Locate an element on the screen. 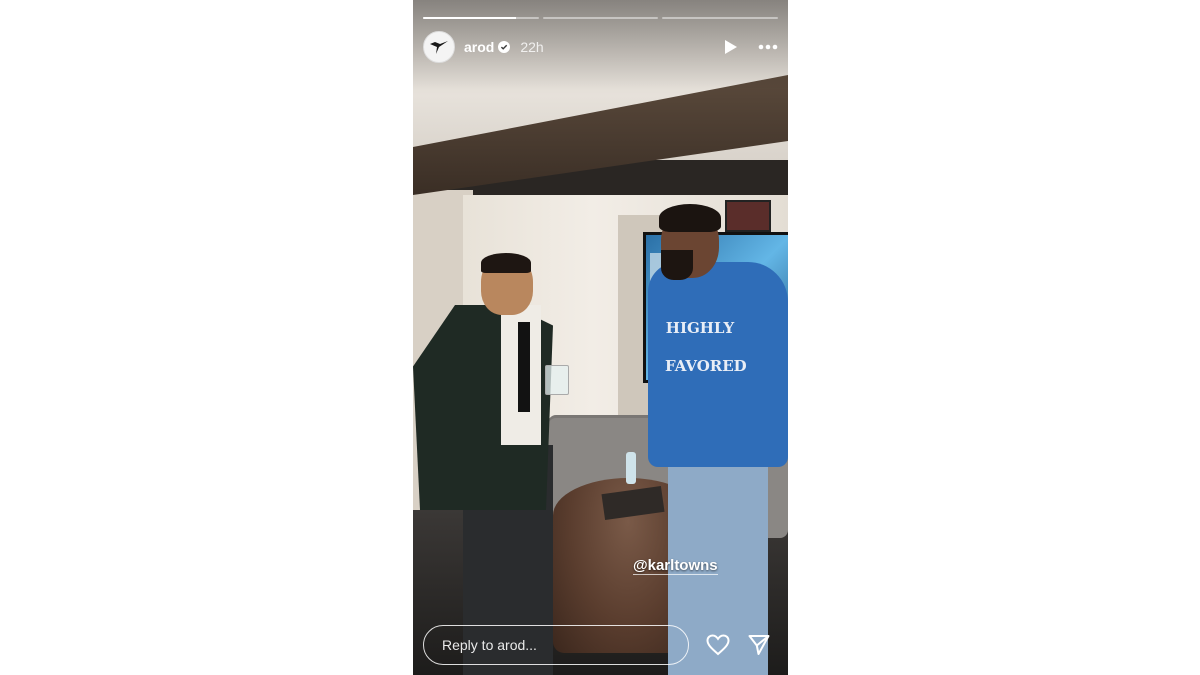 This screenshot has height=675, width=1200. more-options-button is located at coordinates (768, 47).